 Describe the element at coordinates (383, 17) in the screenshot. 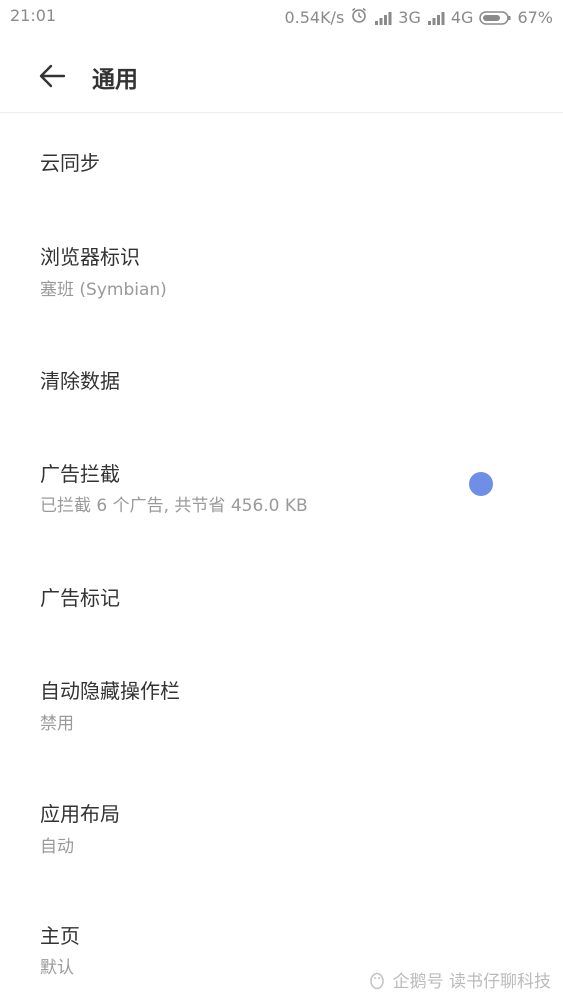

I see `signal-icon` at that location.